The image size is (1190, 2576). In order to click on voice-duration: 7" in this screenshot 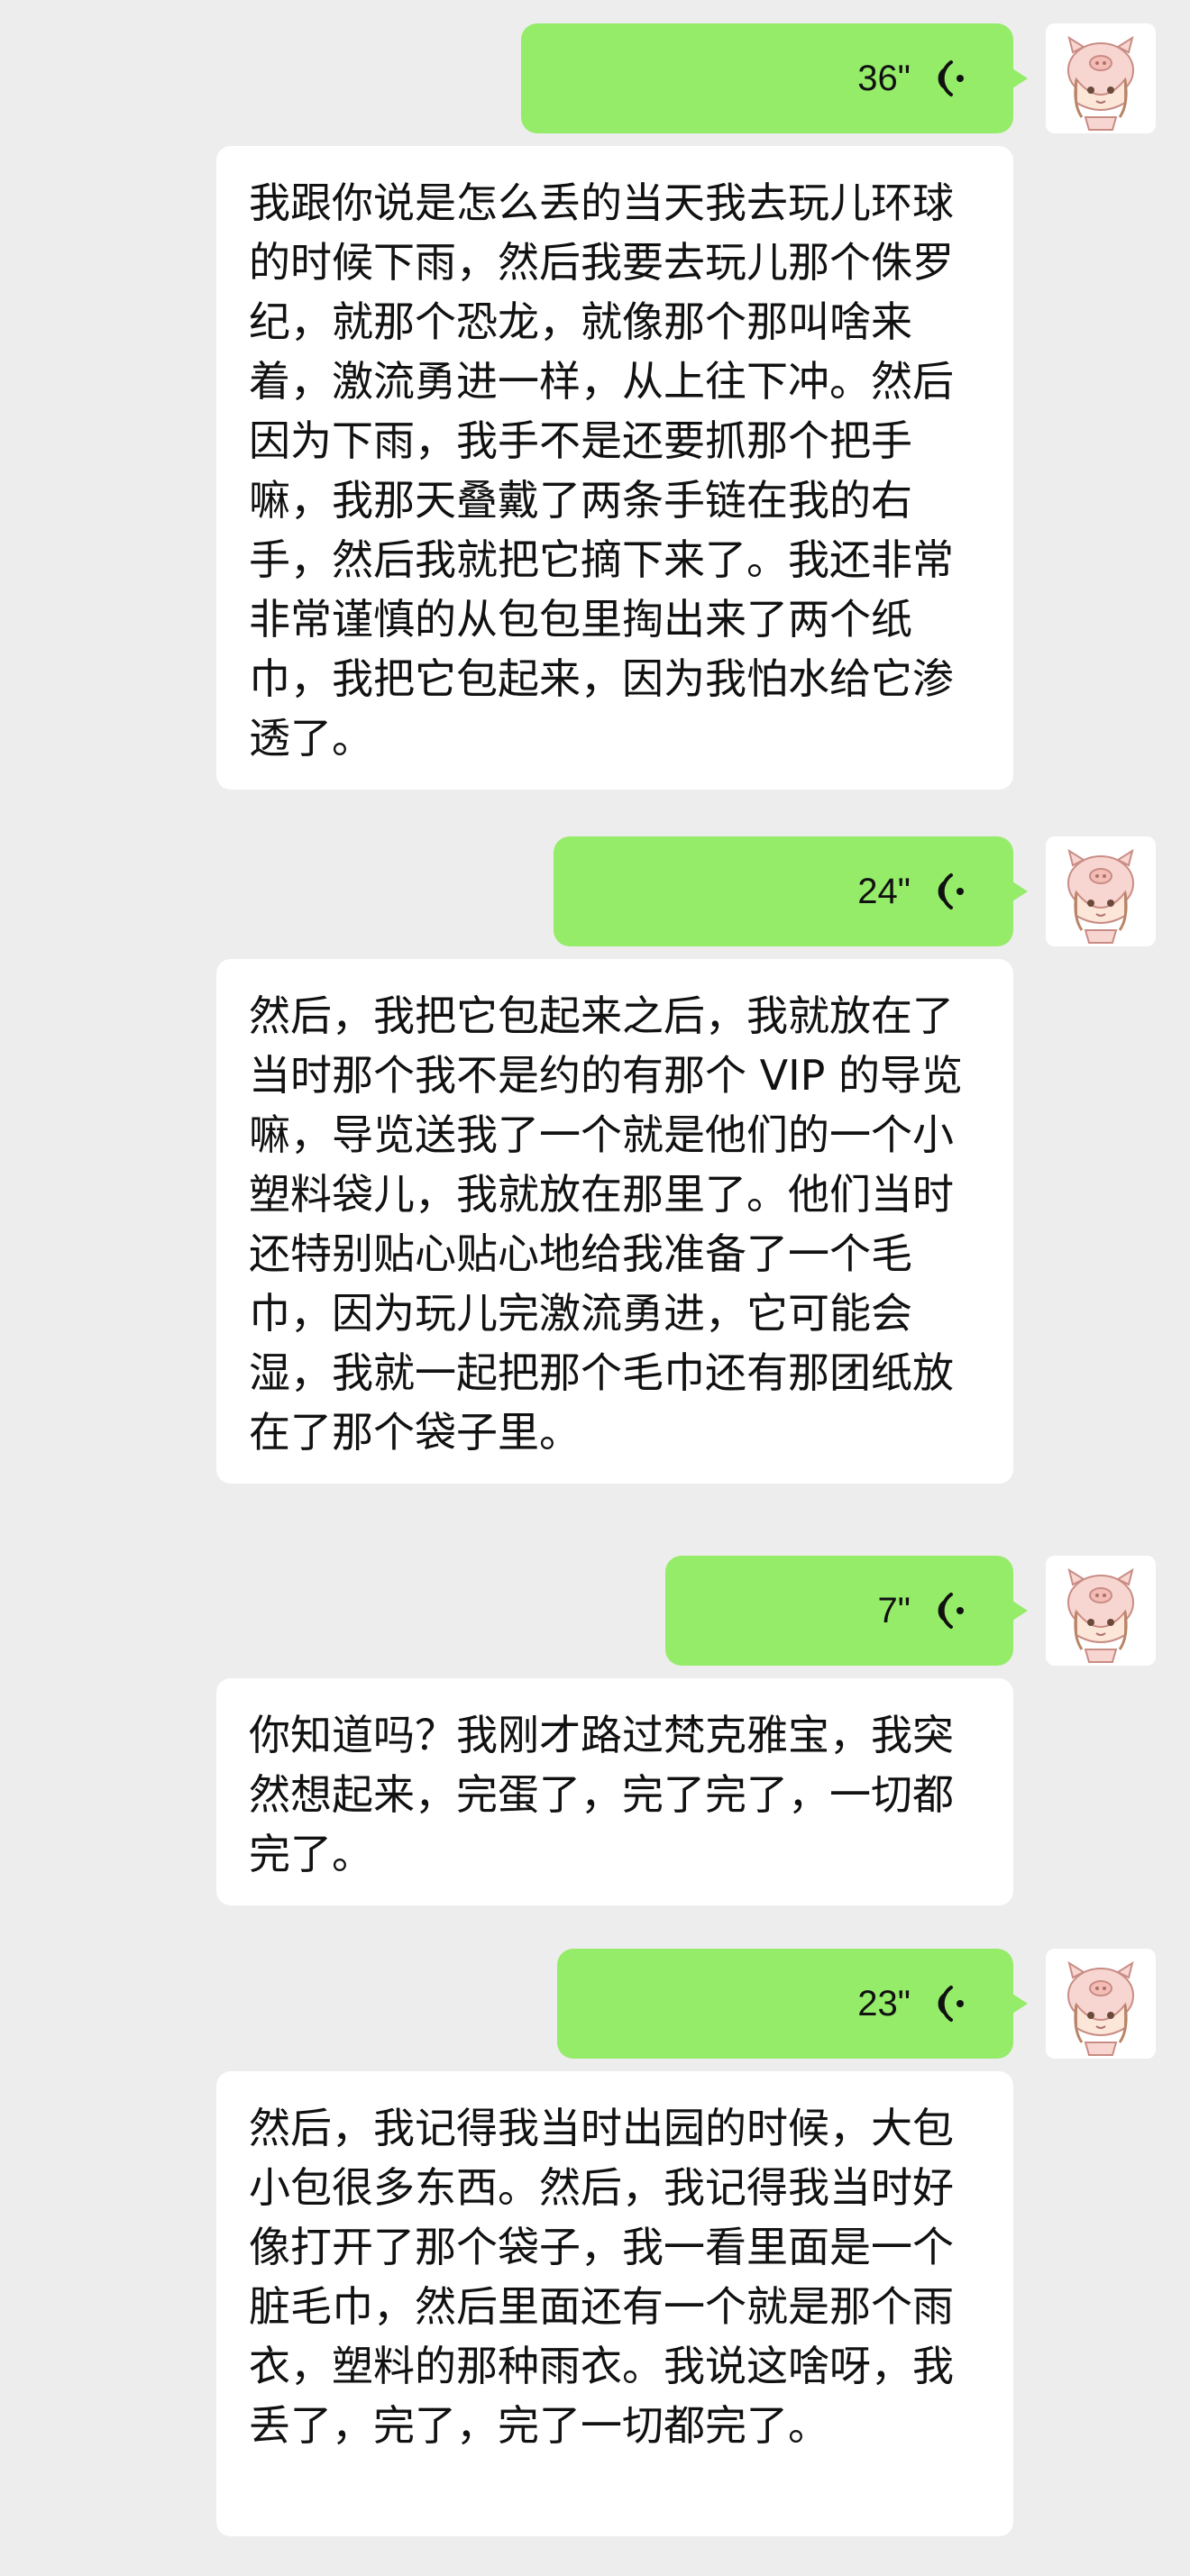, I will do `click(894, 1610)`.